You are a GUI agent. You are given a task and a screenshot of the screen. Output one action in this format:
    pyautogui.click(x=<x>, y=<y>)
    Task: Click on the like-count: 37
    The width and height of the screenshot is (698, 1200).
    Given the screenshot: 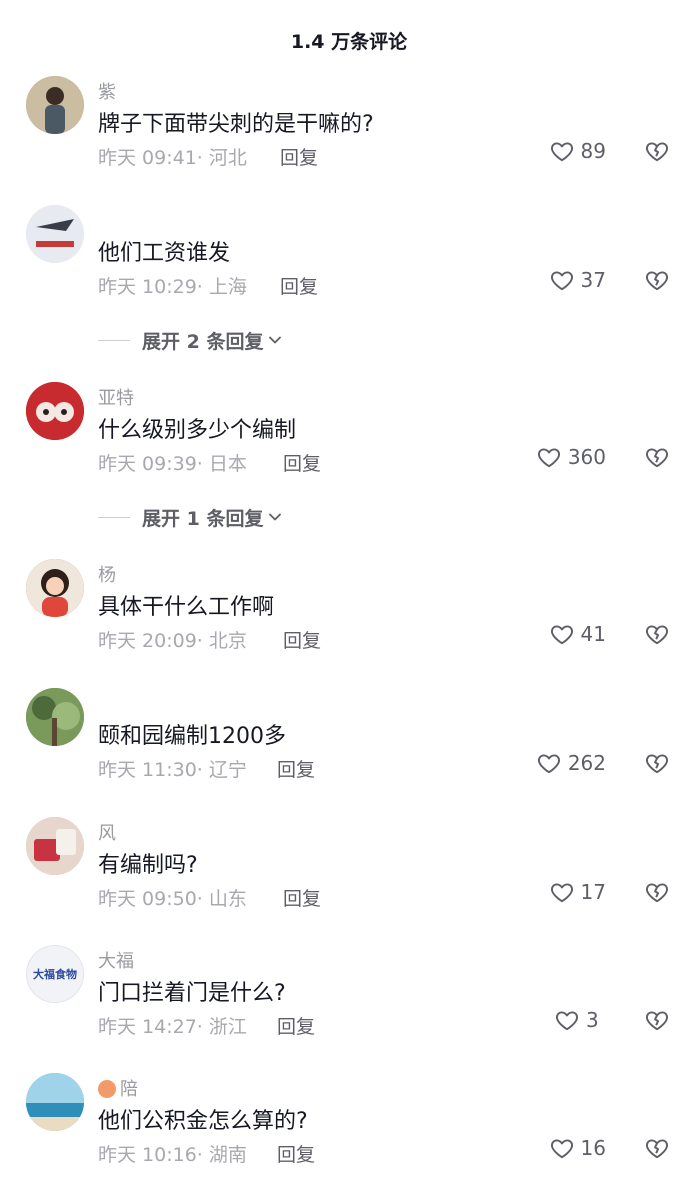 What is the action you would take?
    pyautogui.click(x=593, y=280)
    